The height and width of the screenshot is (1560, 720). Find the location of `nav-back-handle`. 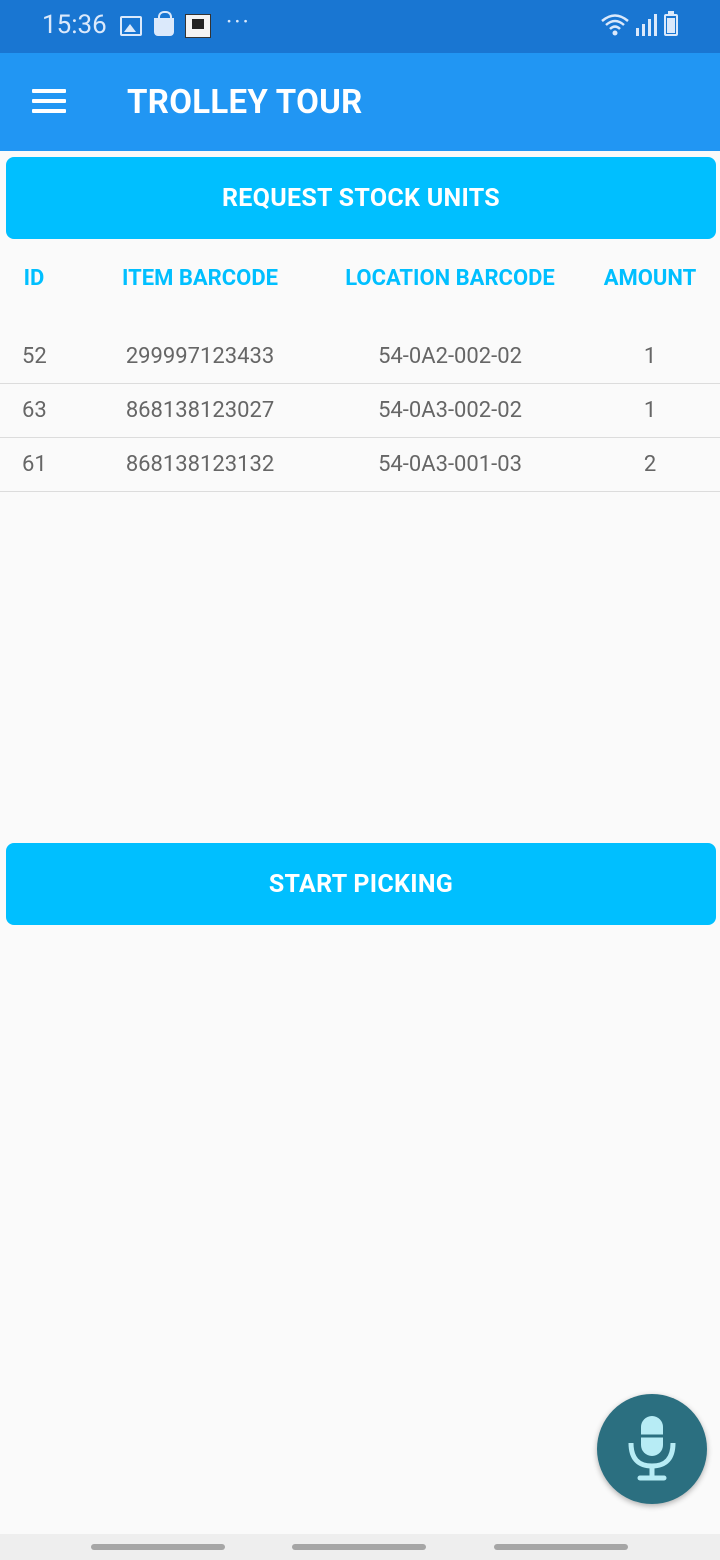

nav-back-handle is located at coordinates (561, 1547).